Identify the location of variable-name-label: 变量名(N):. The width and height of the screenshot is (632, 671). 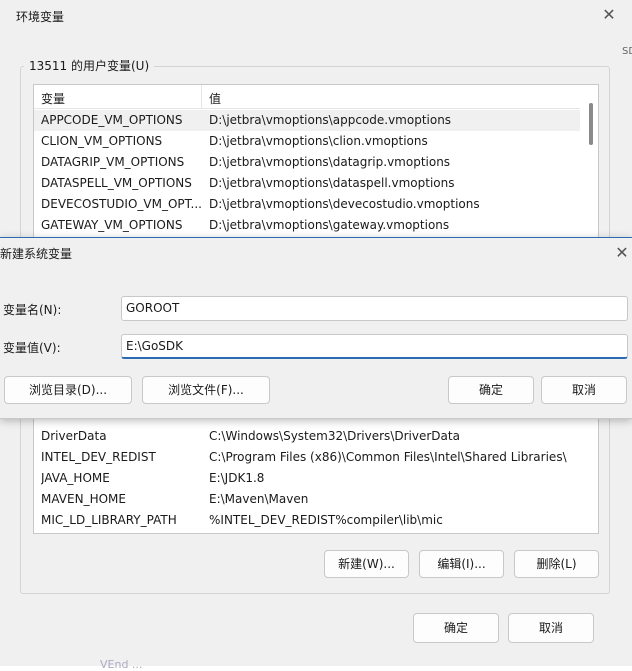
(32, 310).